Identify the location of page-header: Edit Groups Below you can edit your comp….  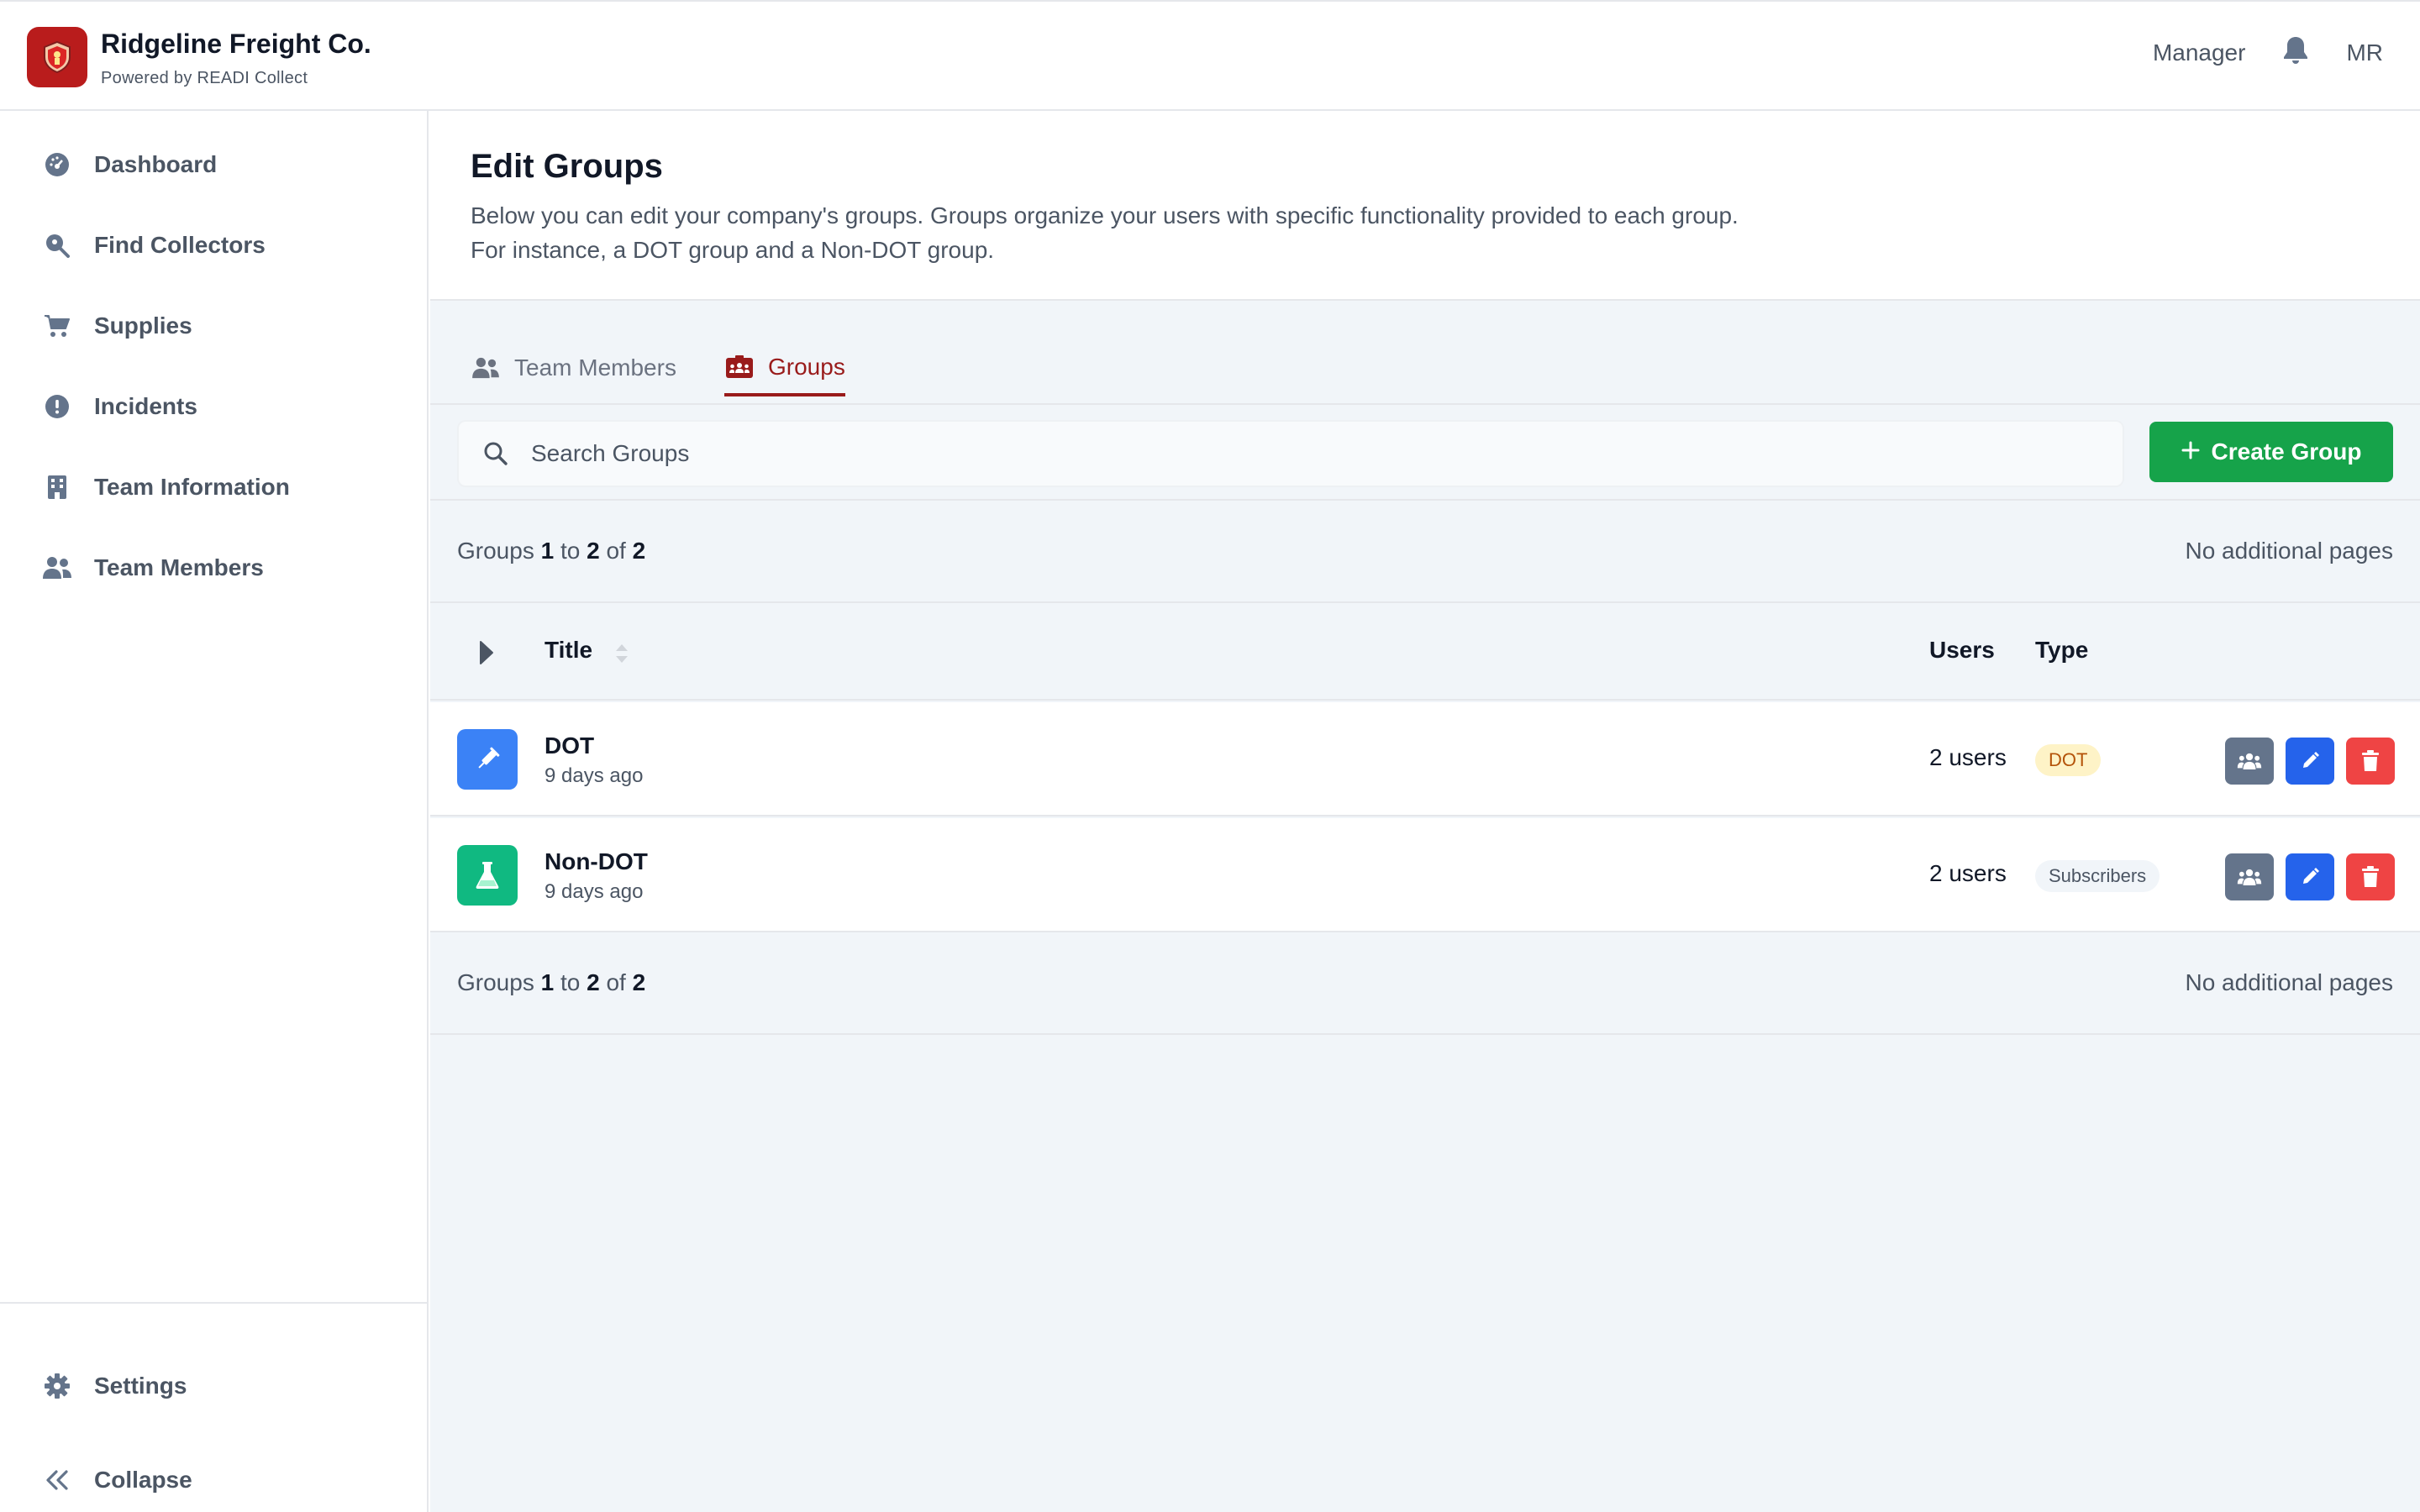
(1425, 206).